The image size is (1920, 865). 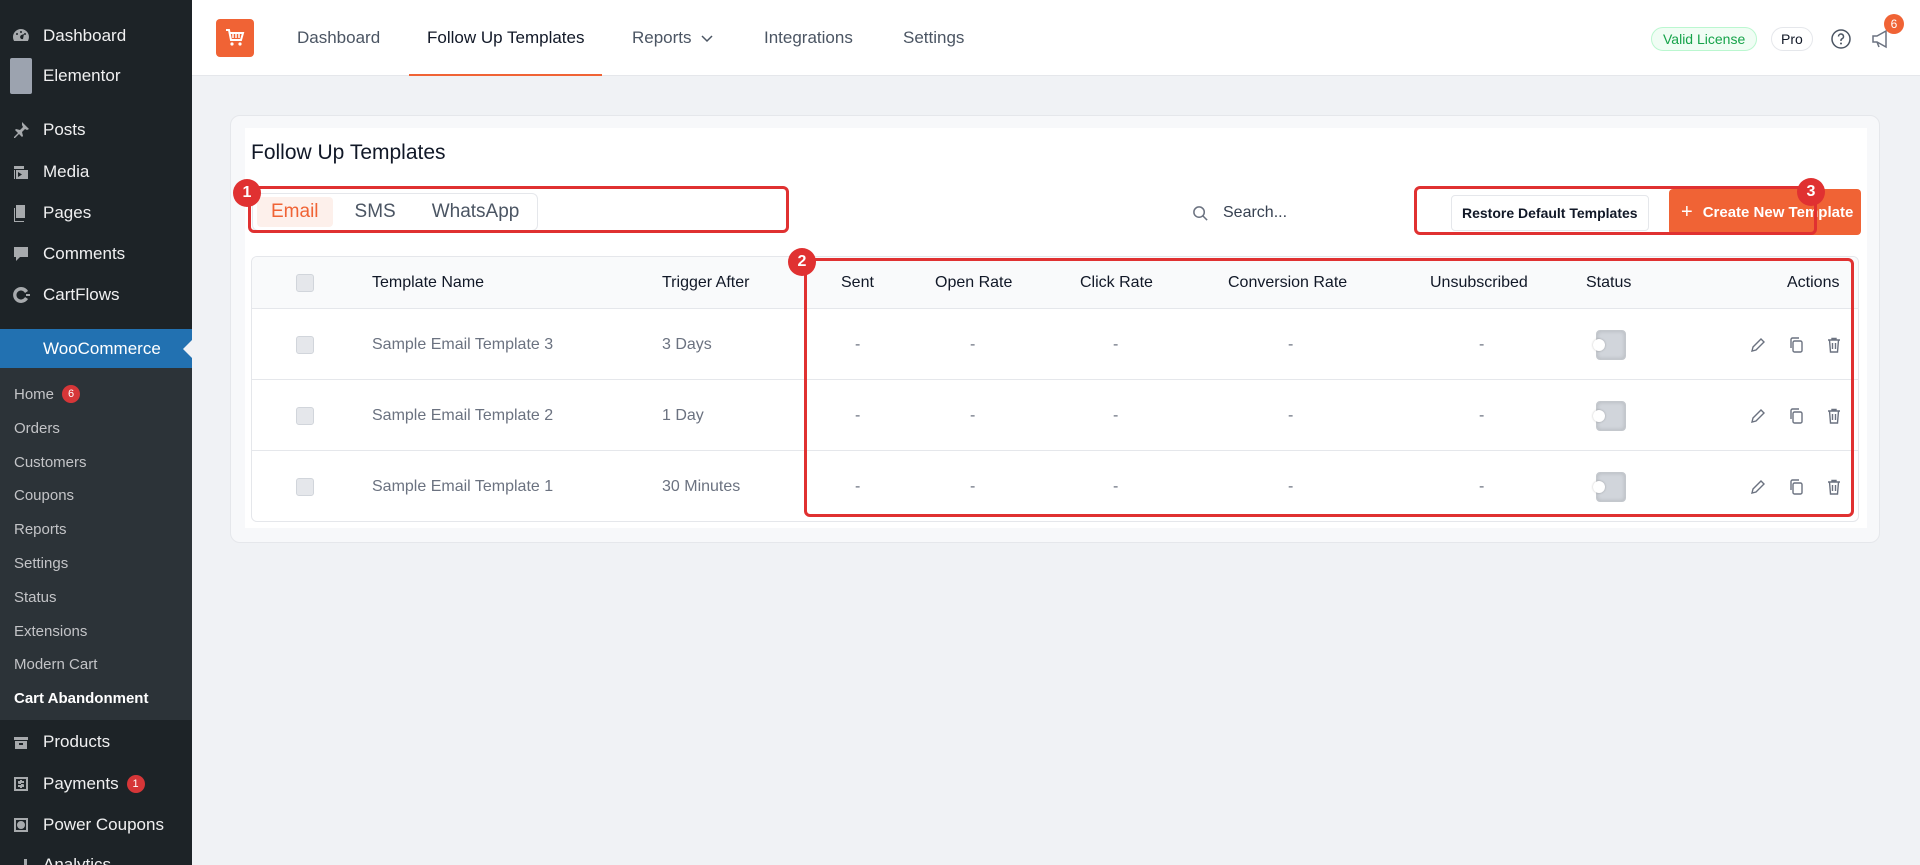 I want to click on tab-sms: SMS, so click(x=375, y=212).